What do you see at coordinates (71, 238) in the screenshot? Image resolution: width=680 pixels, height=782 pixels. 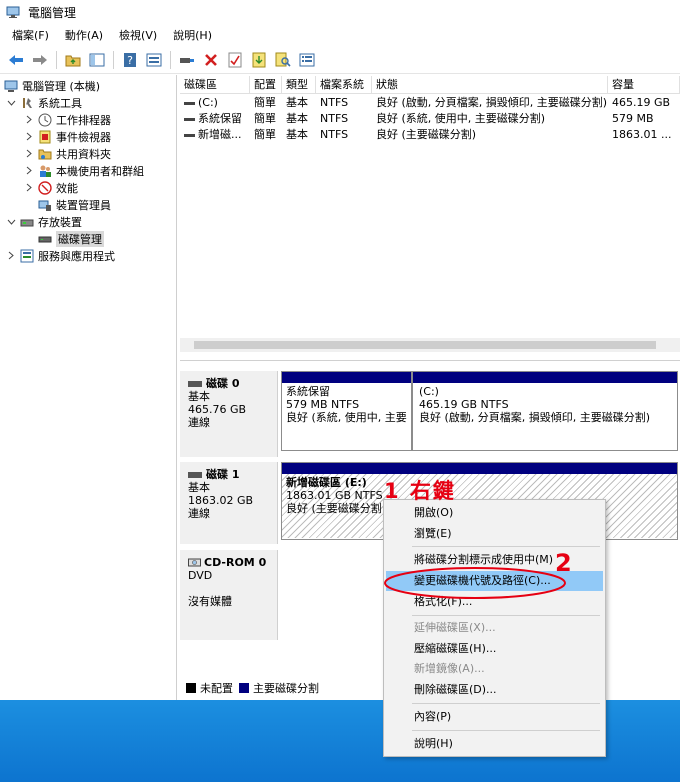 I see `tree-item-disk-management: 磁碟管理` at bounding box center [71, 238].